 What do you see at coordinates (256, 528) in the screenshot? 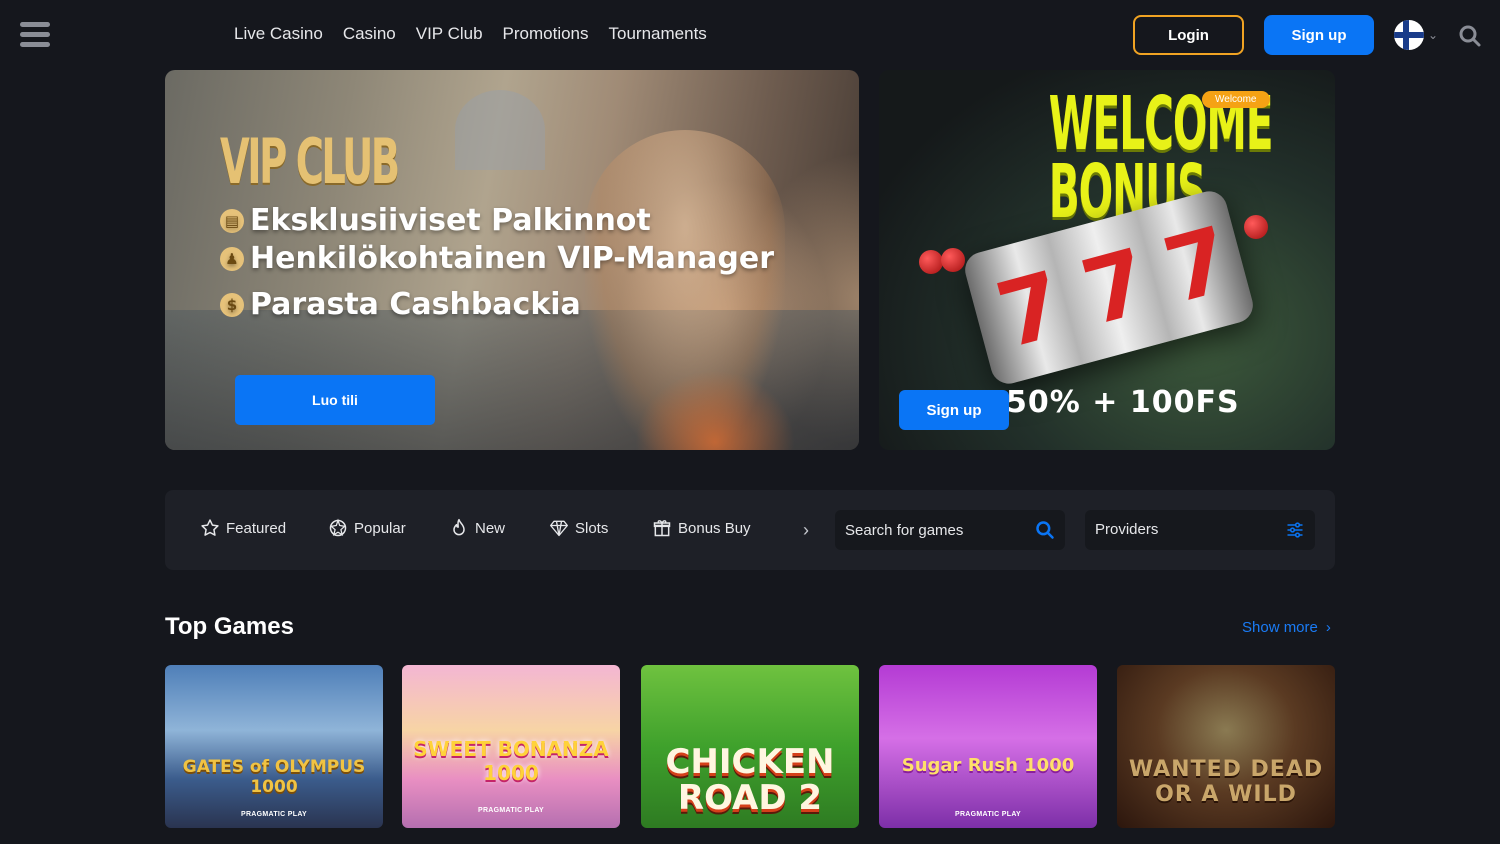
I see `category-label: Featured` at bounding box center [256, 528].